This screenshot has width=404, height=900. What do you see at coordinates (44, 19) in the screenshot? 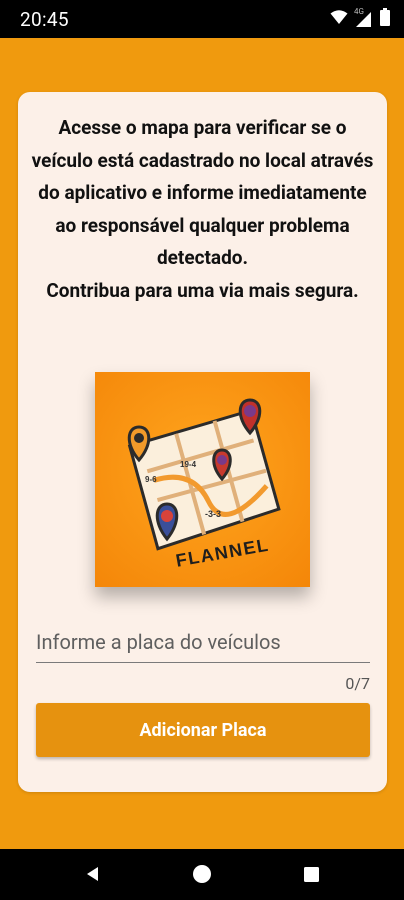
I see `status-time: 20:45` at bounding box center [44, 19].